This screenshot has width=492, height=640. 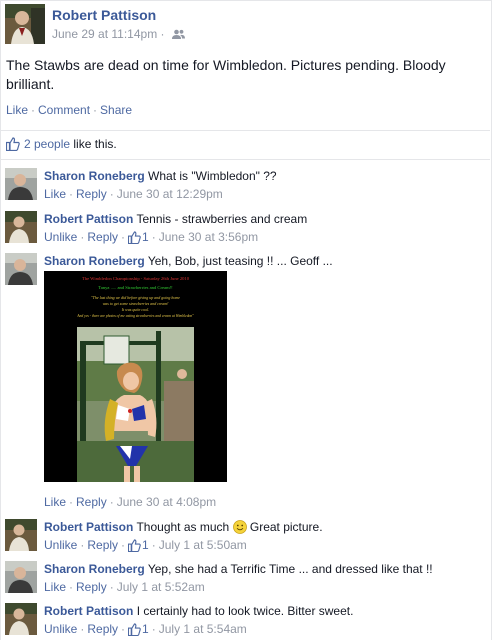 I want to click on post-author-name: Robert Pattison, so click(x=104, y=15).